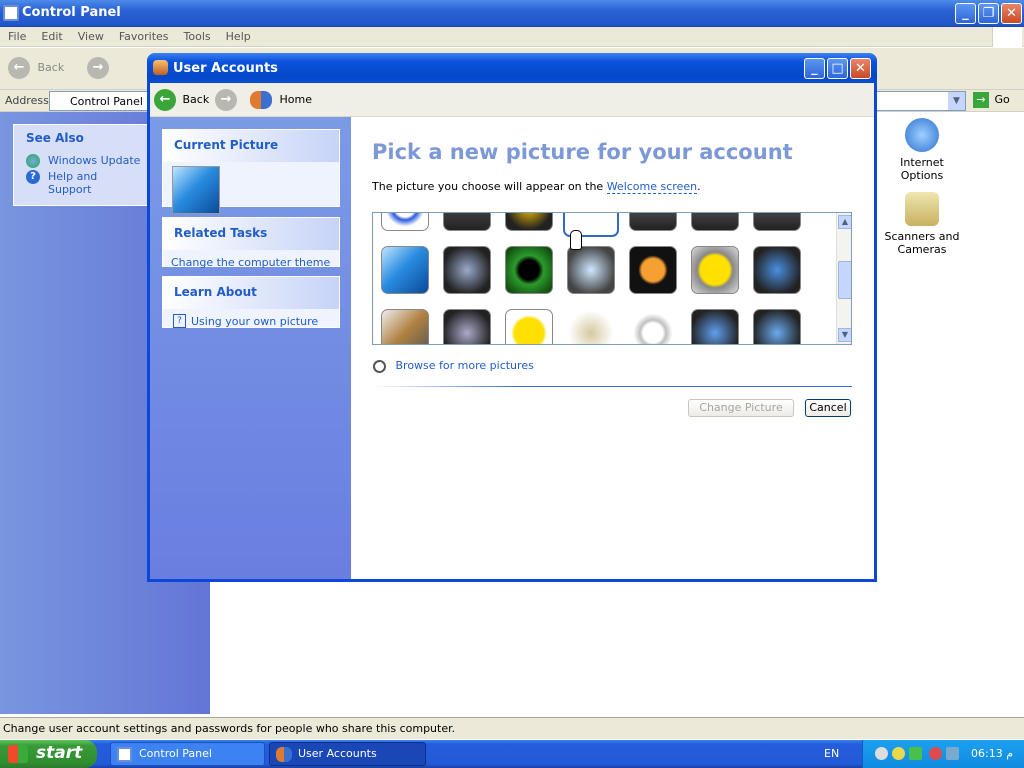 Image resolution: width=1024 pixels, height=768 pixels. I want to click on picture-grid: ▲ ▼, so click(612, 278).